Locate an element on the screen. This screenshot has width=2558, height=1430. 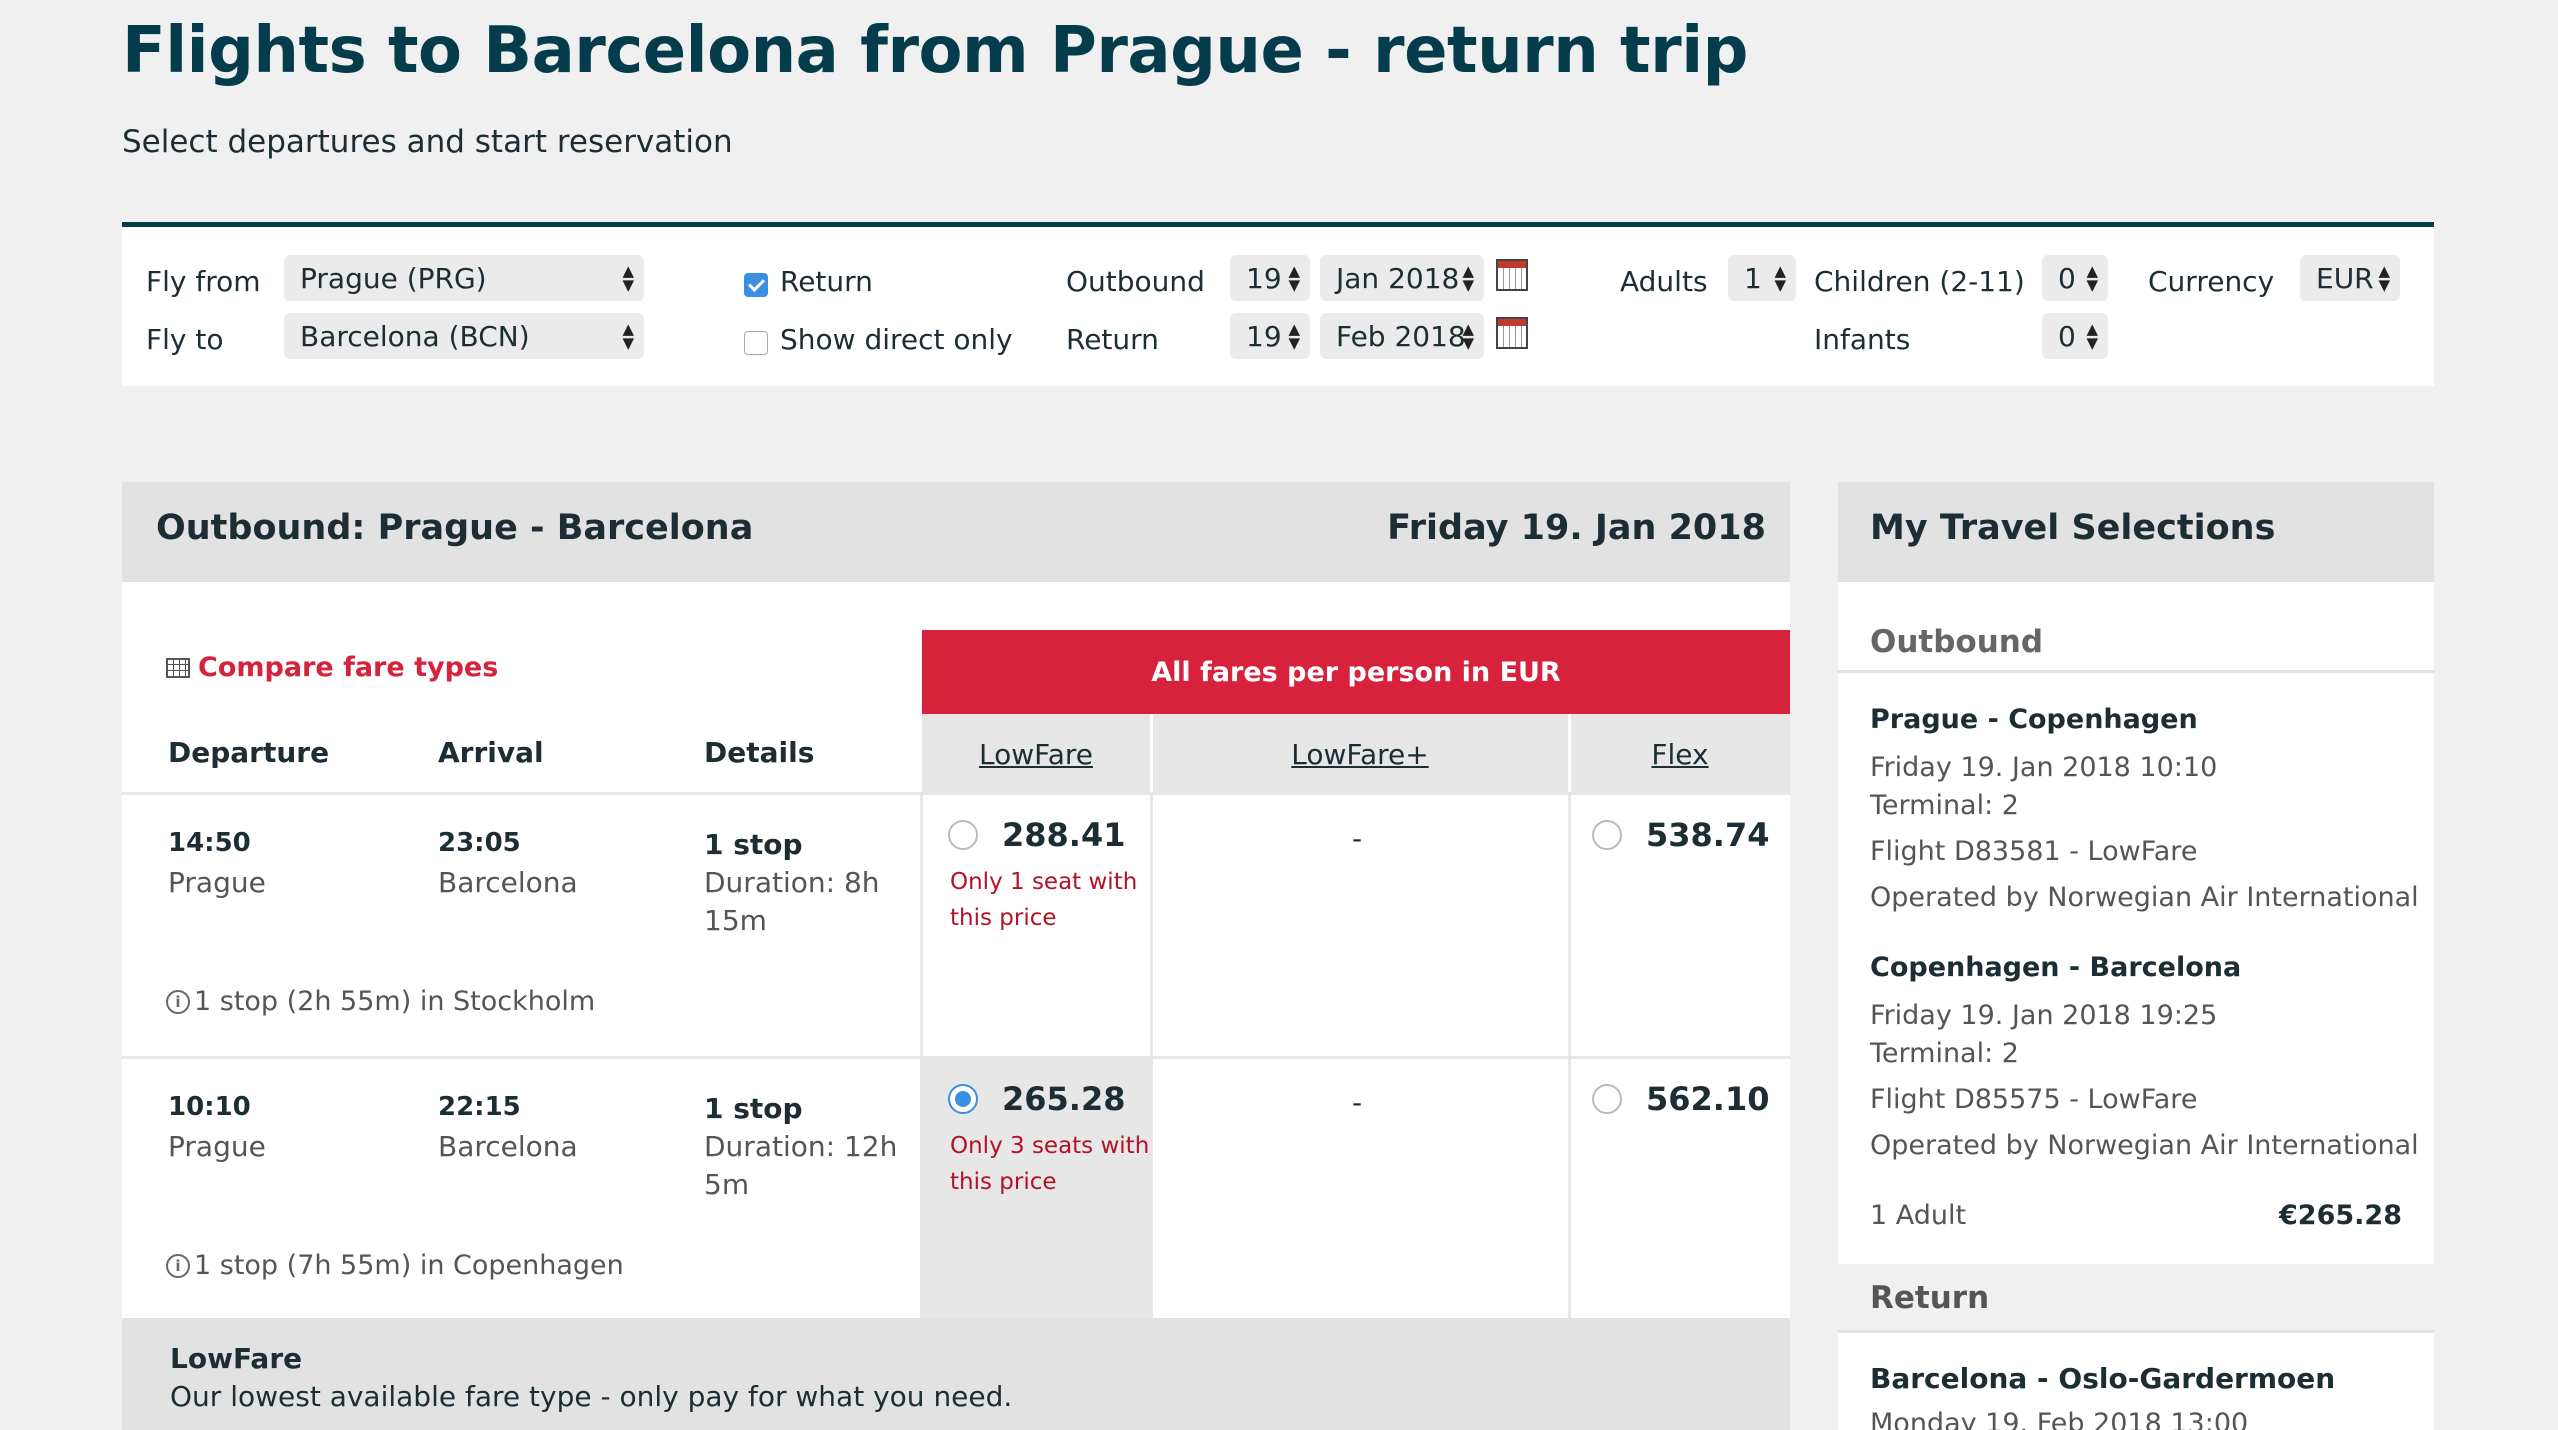
currency-label: Currency is located at coordinates (2211, 281).